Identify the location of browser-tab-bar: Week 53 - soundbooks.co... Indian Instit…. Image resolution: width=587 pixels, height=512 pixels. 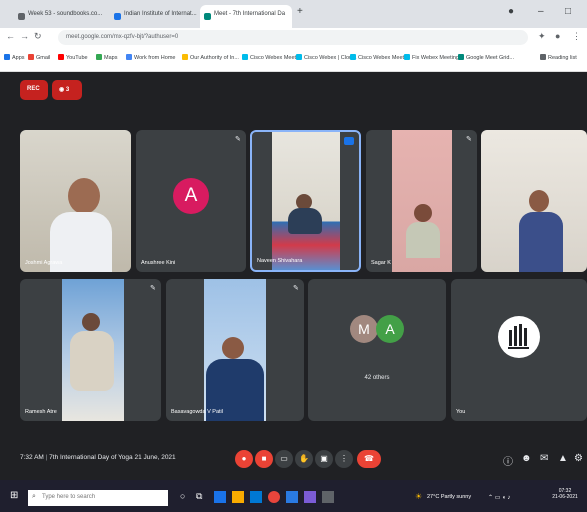
(293, 14).